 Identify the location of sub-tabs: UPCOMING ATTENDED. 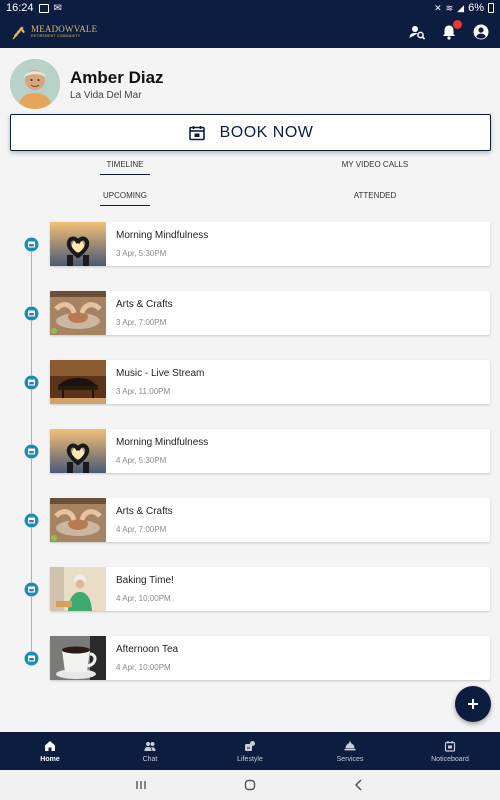
(250, 196).